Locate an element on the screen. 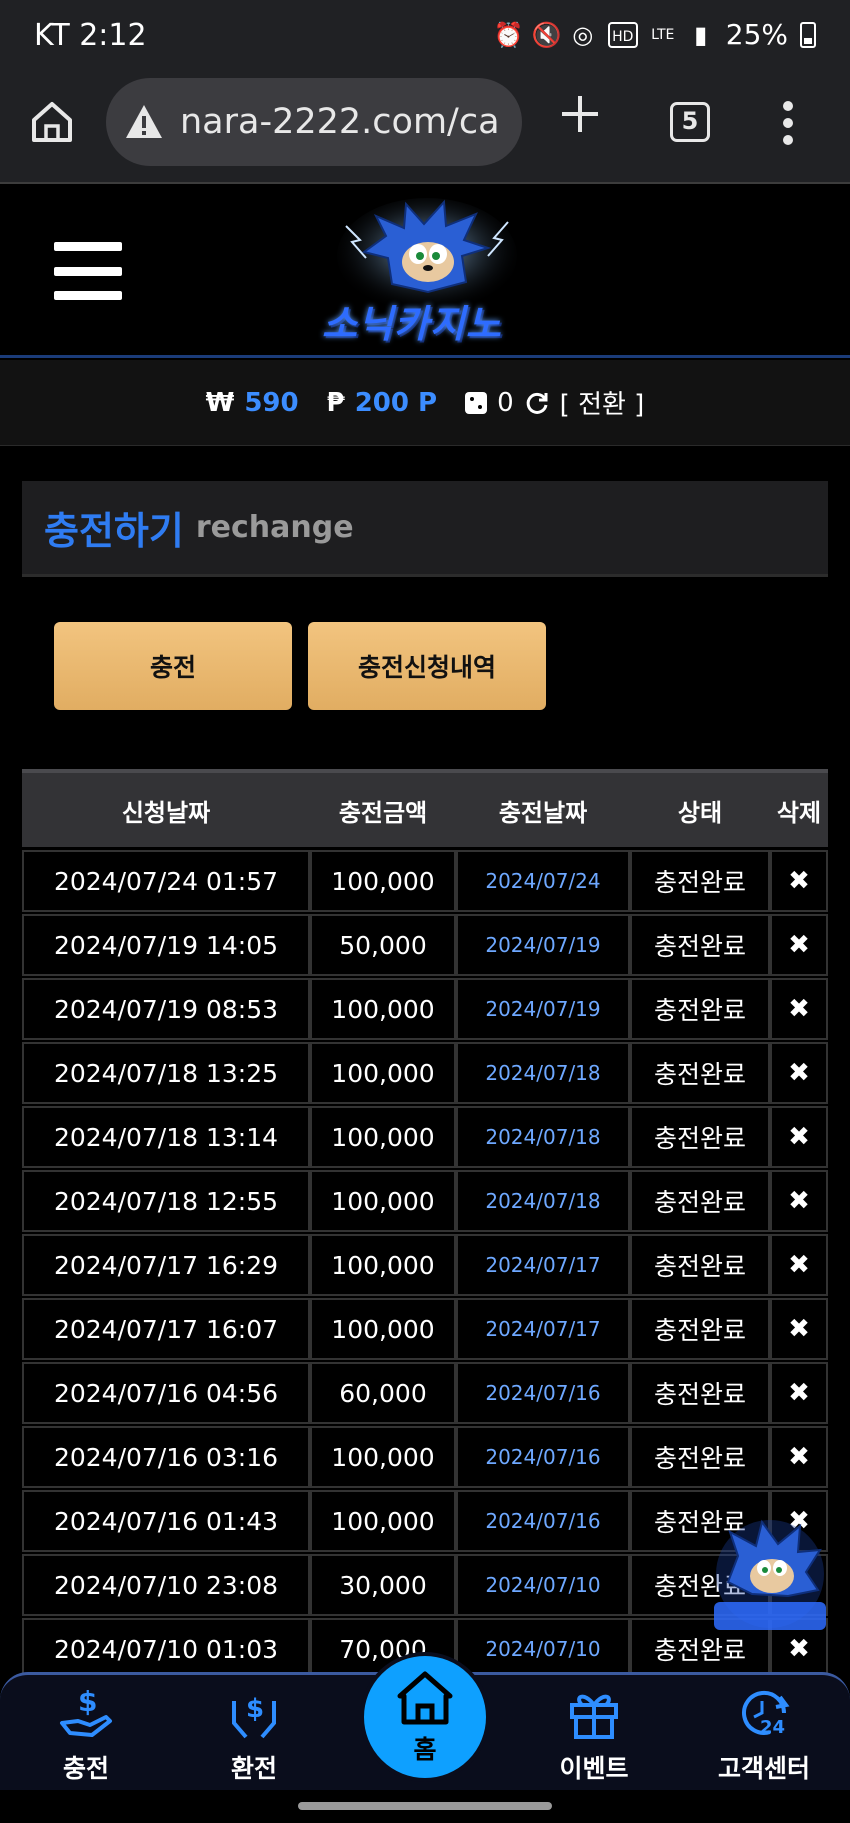  nav-exchange: $ 환전 is located at coordinates (254, 1737).